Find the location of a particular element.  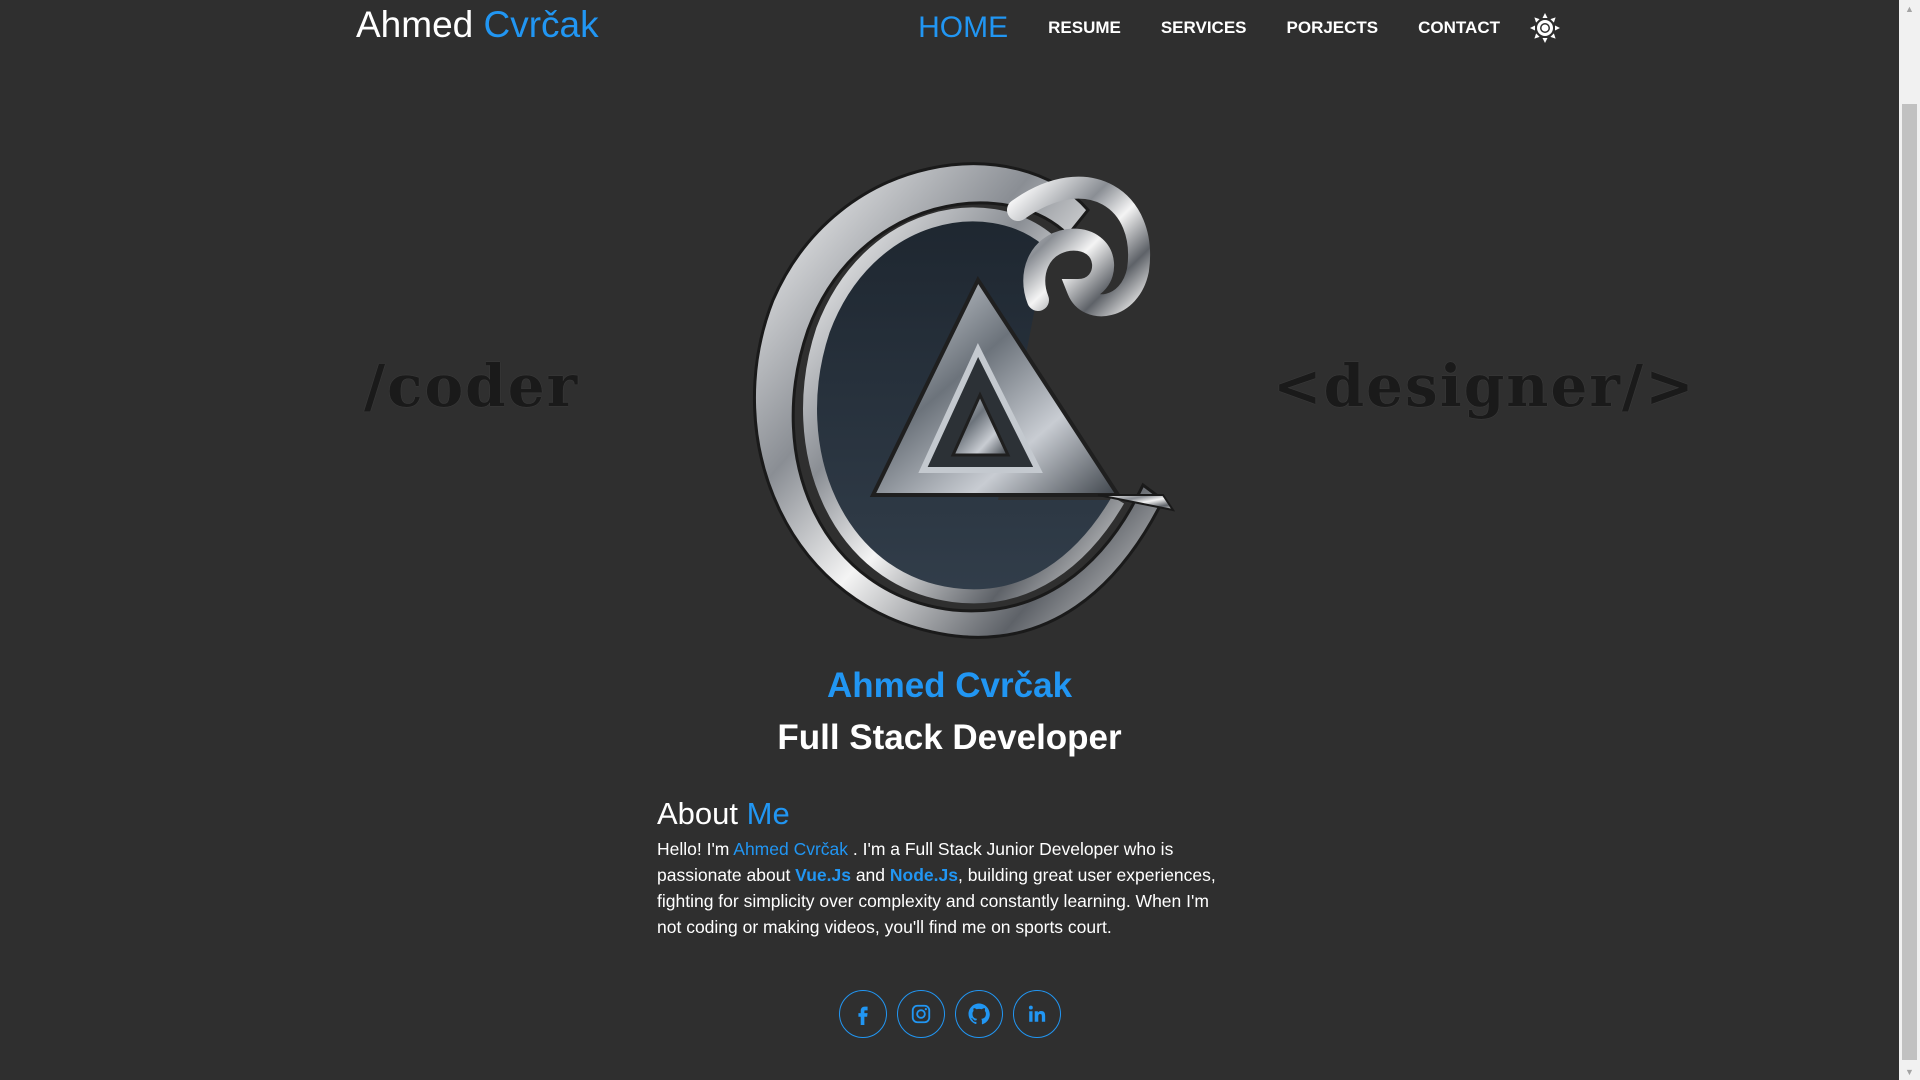

sun-icon is located at coordinates (1545, 28).